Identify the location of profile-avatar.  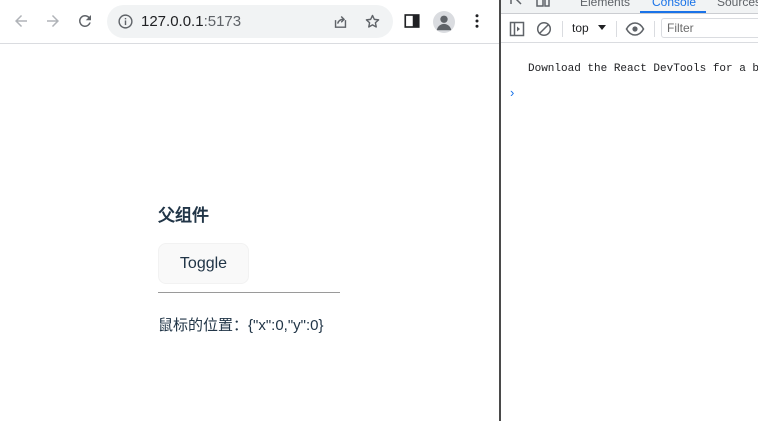
(444, 22).